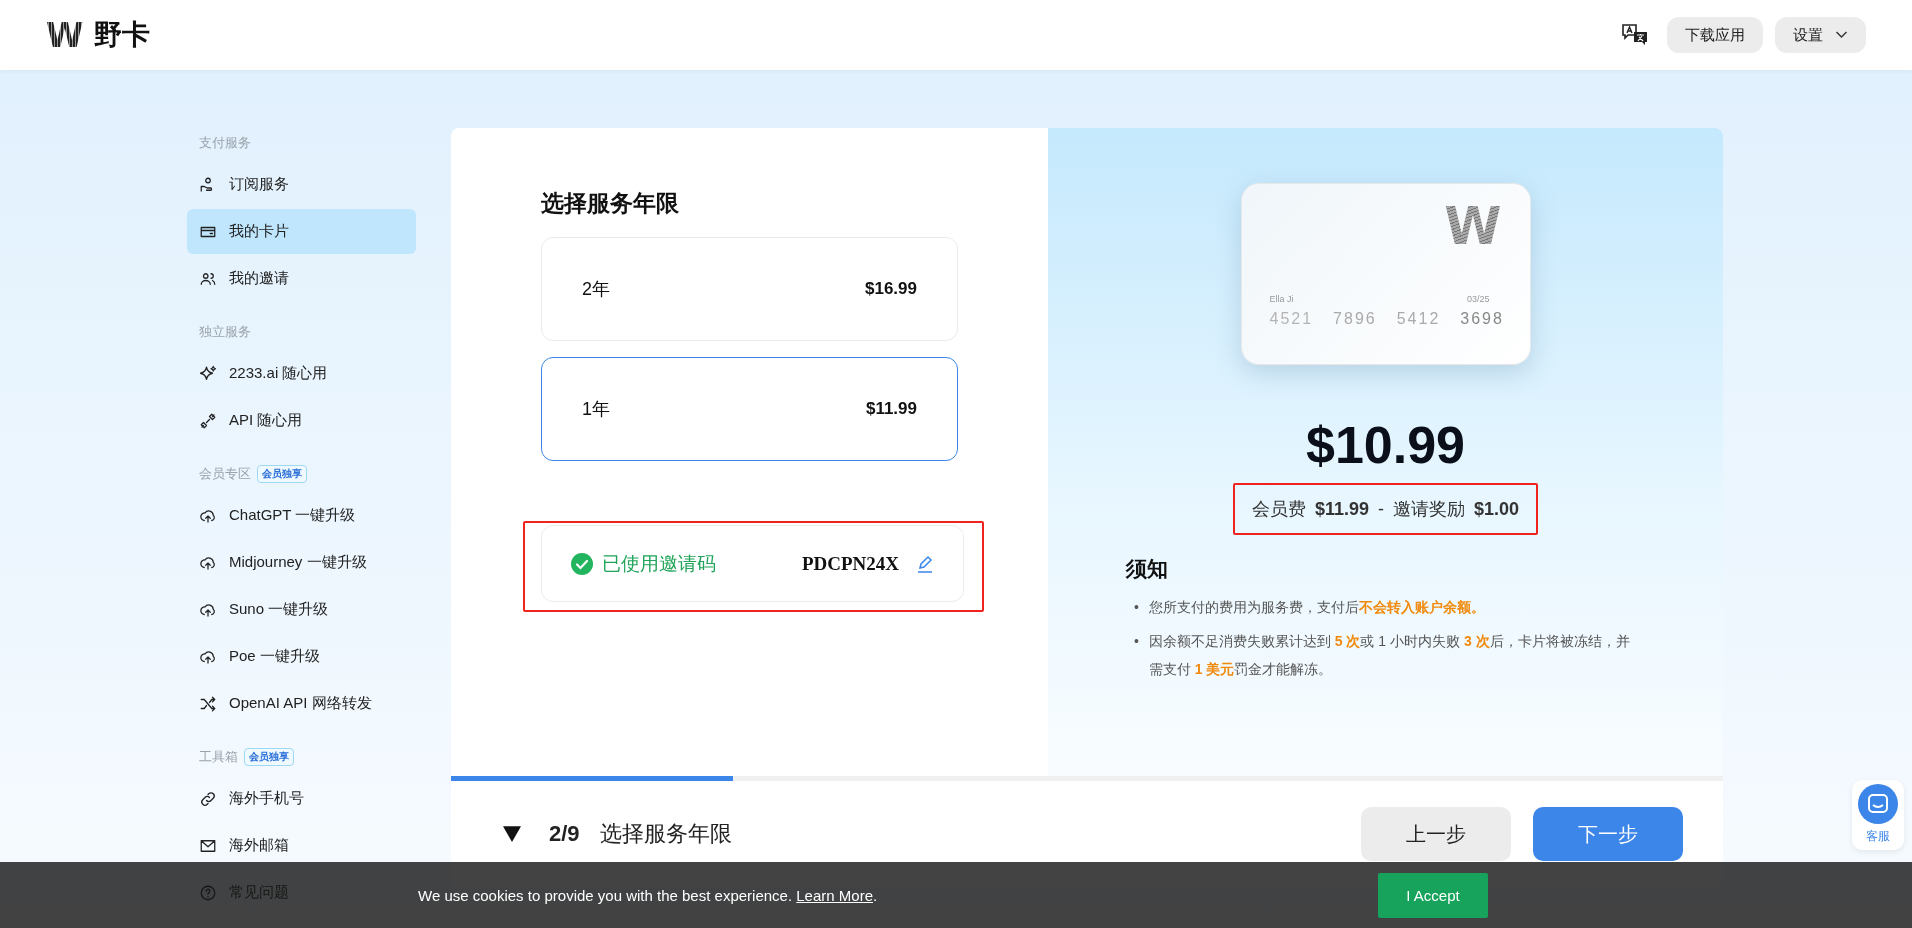 This screenshot has width=1912, height=928. Describe the element at coordinates (1385, 509) in the screenshot. I see `price-breakdown: 会员费 $11.99 - 邀请奖励 $1.00` at that location.